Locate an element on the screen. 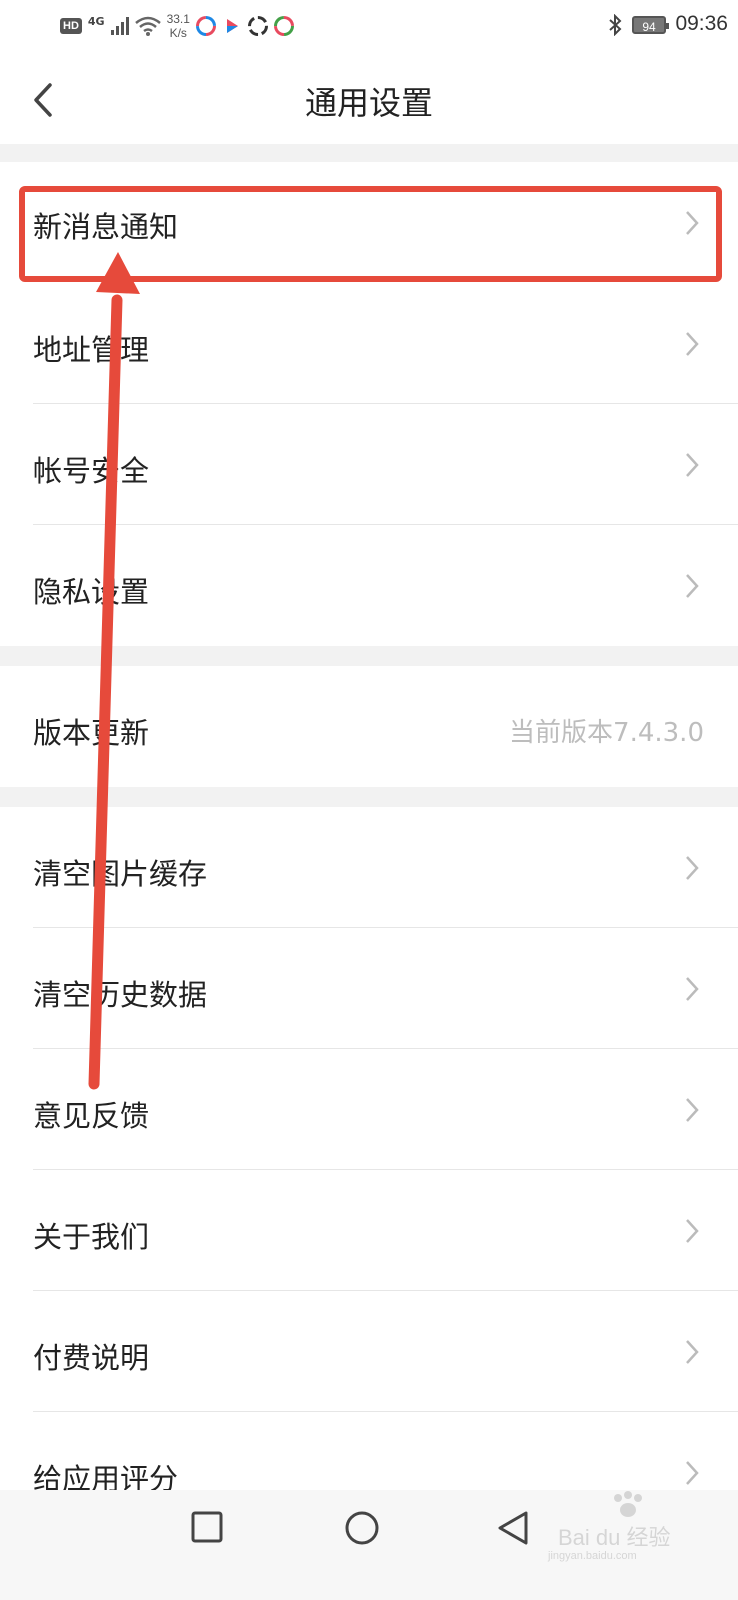  settings-item-label: 地址管理 is located at coordinates (91, 350).